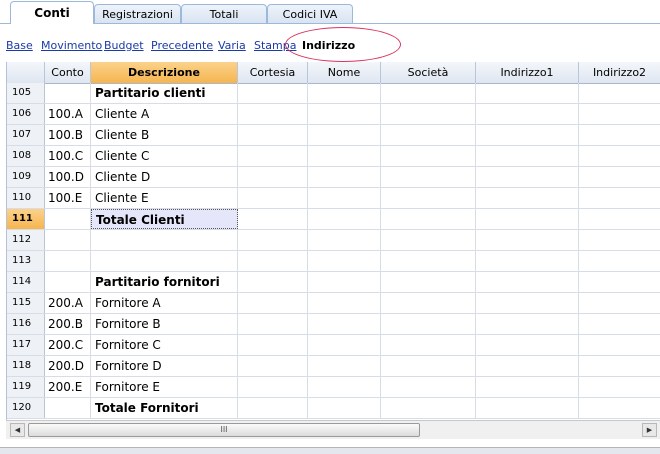 The image size is (660, 454). I want to click on row-number: 109, so click(26, 177).